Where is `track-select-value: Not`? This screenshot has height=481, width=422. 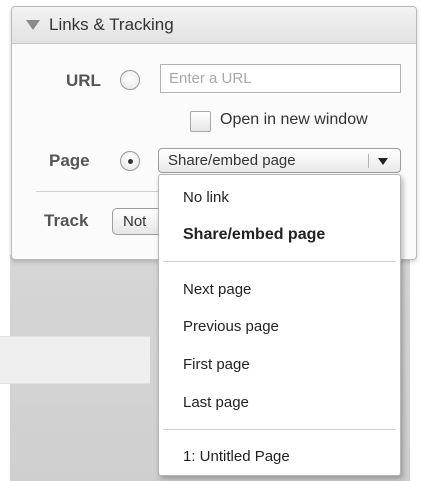 track-select-value: Not is located at coordinates (135, 221).